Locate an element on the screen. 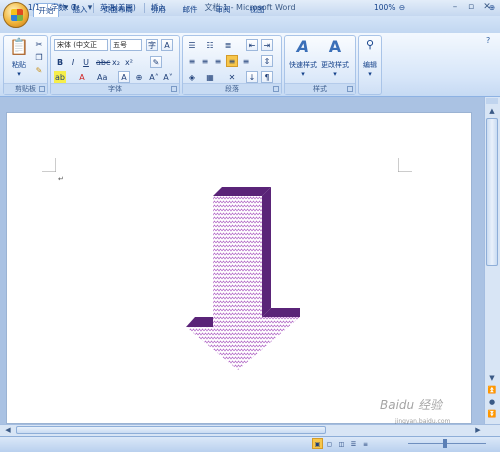 This screenshot has height=452, width=500. office-logo-icon is located at coordinates (17, 15).